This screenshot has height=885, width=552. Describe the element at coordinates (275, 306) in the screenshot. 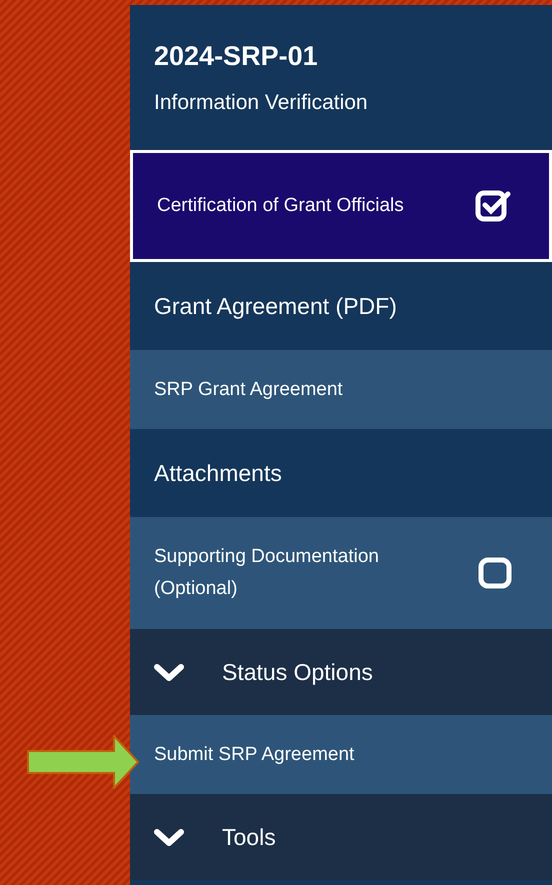

I see `section-heading: Grant Agreement (PDF)` at that location.